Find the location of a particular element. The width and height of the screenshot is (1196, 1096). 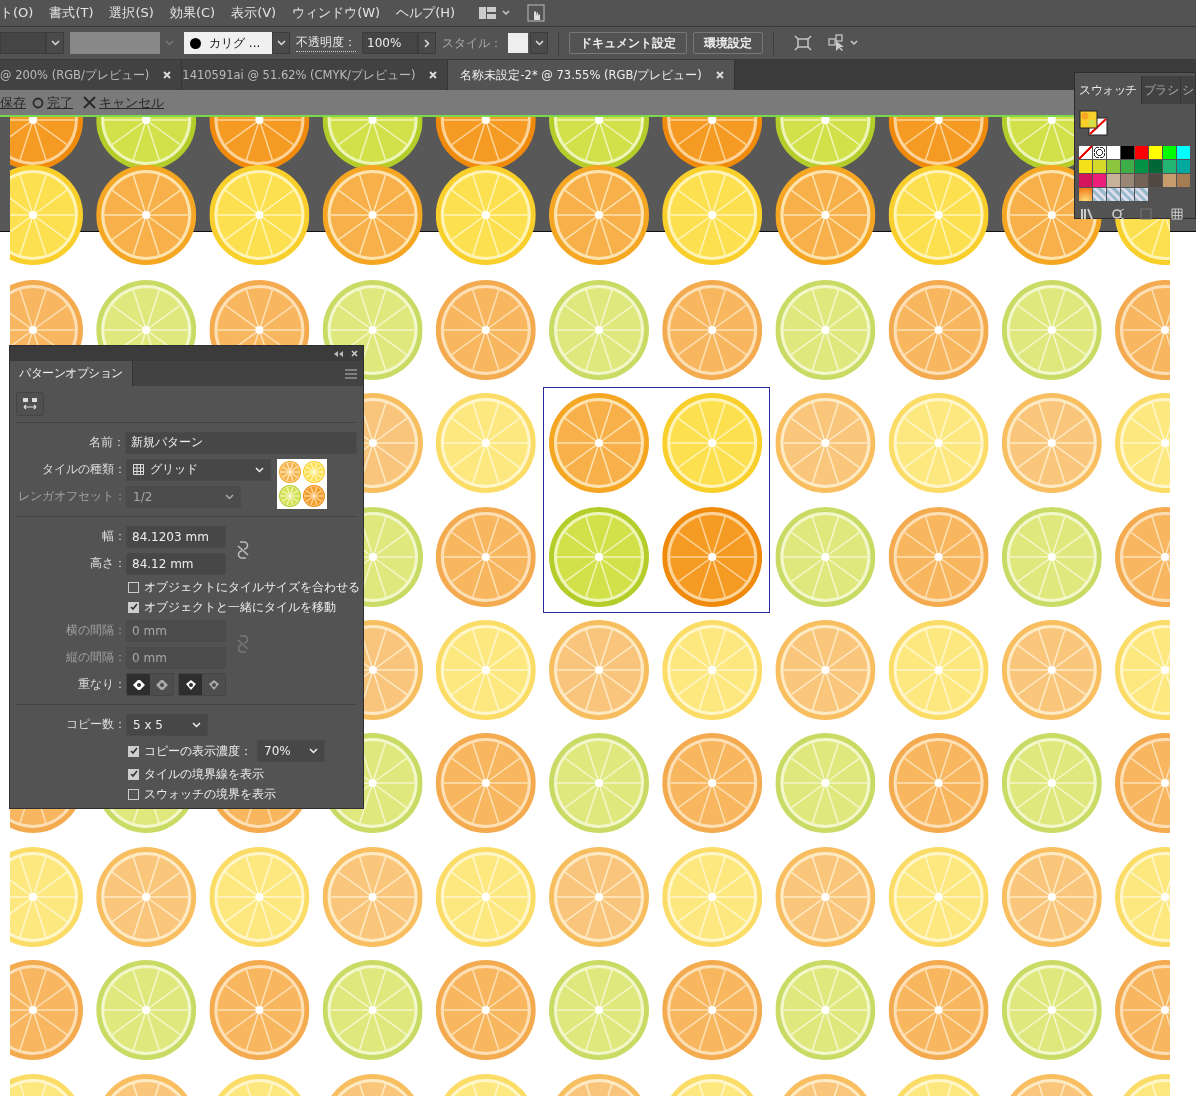

menu-item: ウィンドウ(W) is located at coordinates (336, 13).